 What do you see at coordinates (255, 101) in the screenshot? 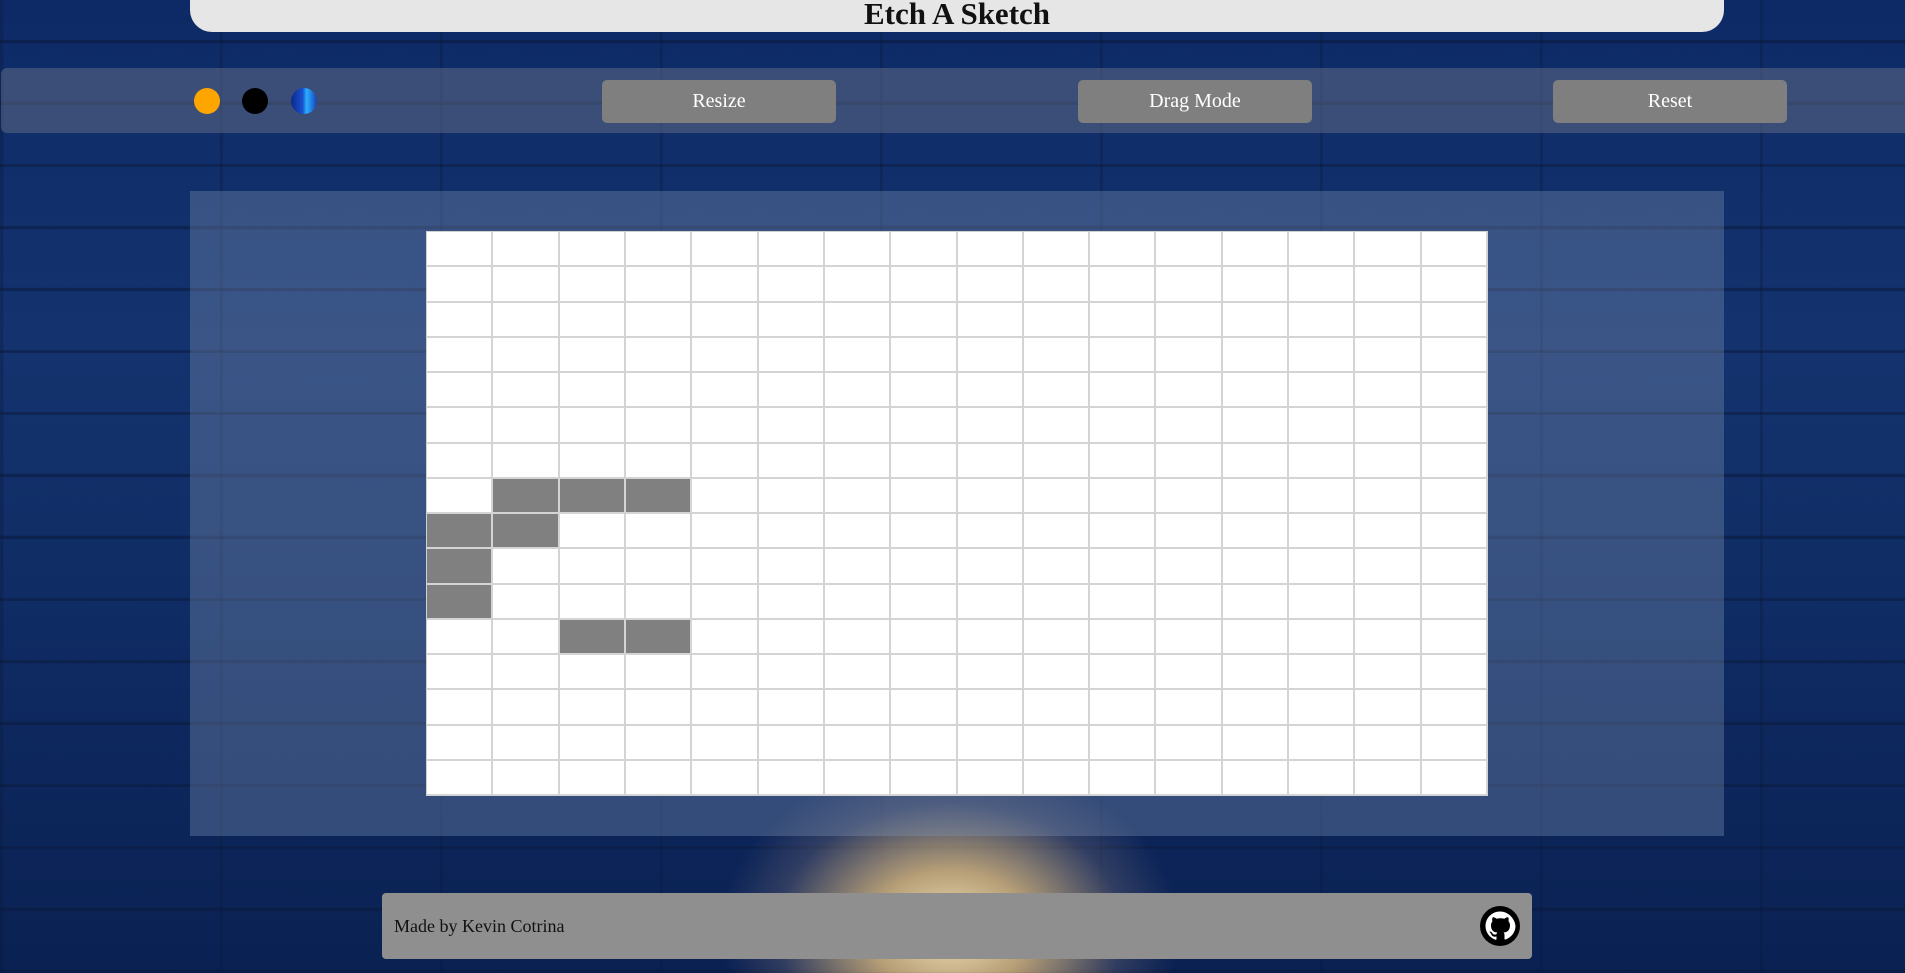
I see `black-color-button` at bounding box center [255, 101].